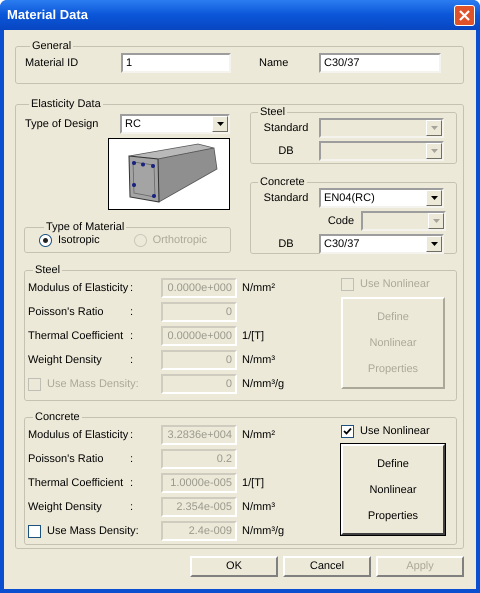  What do you see at coordinates (66, 104) in the screenshot?
I see `group-title: Elasticity Data` at bounding box center [66, 104].